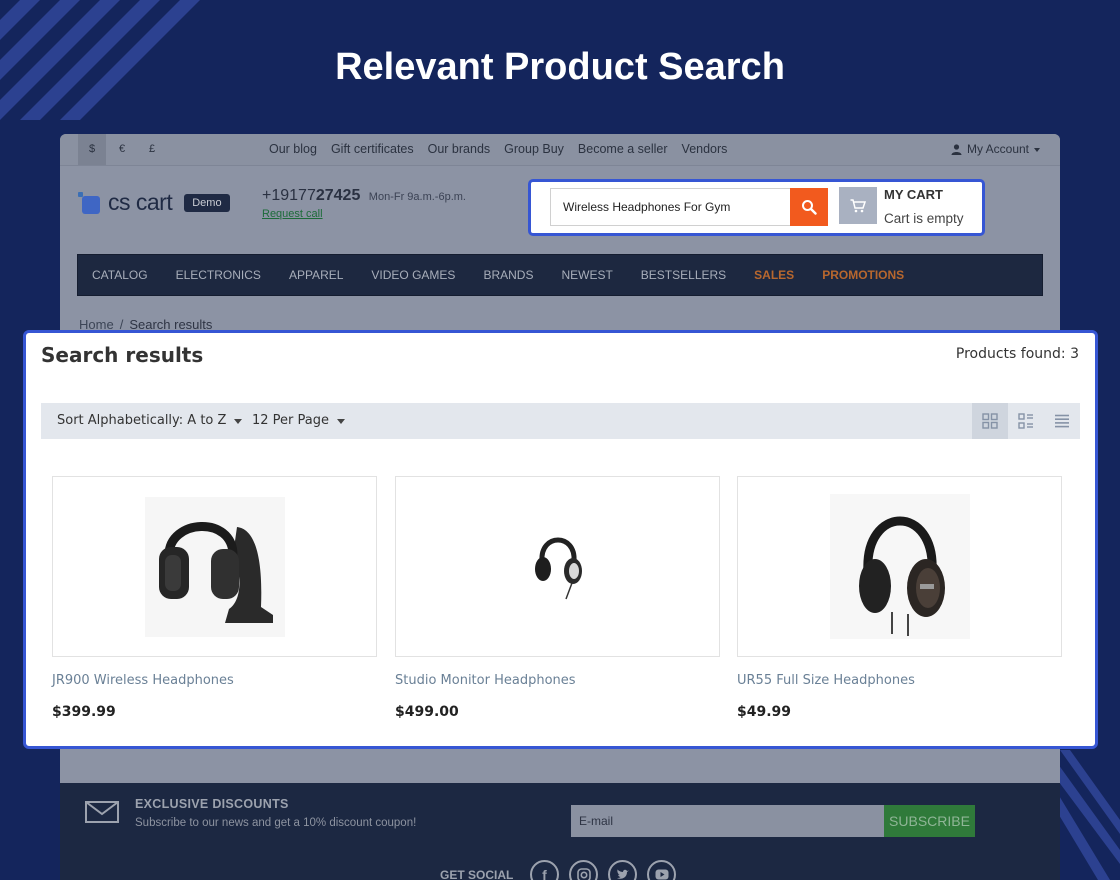 The width and height of the screenshot is (1120, 880). Describe the element at coordinates (293, 149) in the screenshot. I see `link-our-blog: Our blog` at that location.